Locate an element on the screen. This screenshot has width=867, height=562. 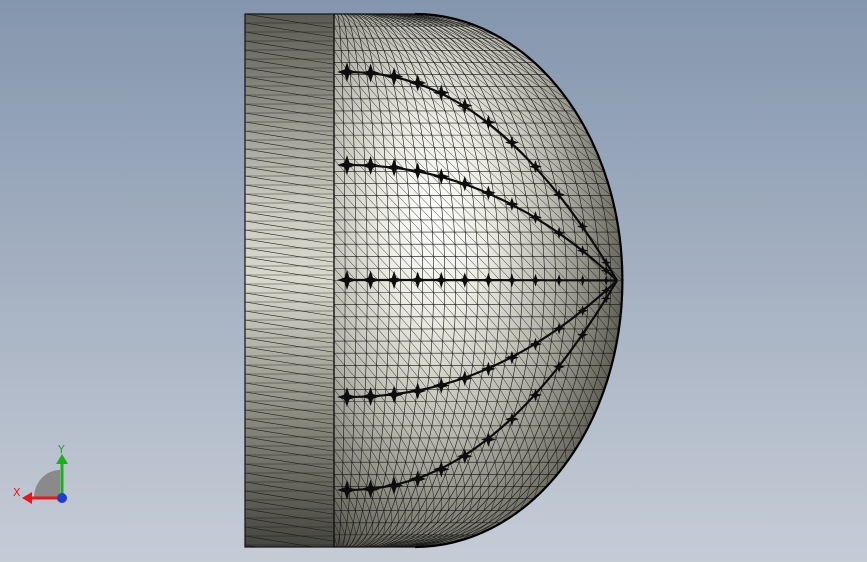
y-axis-label: Y is located at coordinates (61, 449).